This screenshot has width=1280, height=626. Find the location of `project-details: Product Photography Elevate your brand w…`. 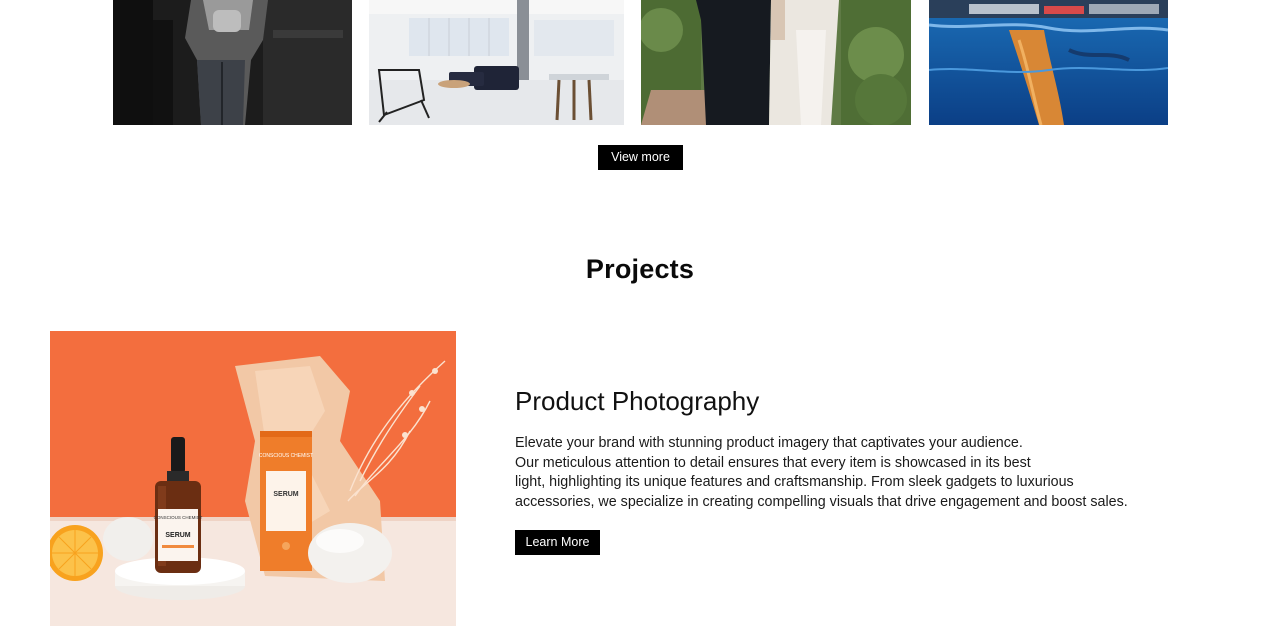

project-details: Product Photography Elevate your brand w… is located at coordinates (865, 469).